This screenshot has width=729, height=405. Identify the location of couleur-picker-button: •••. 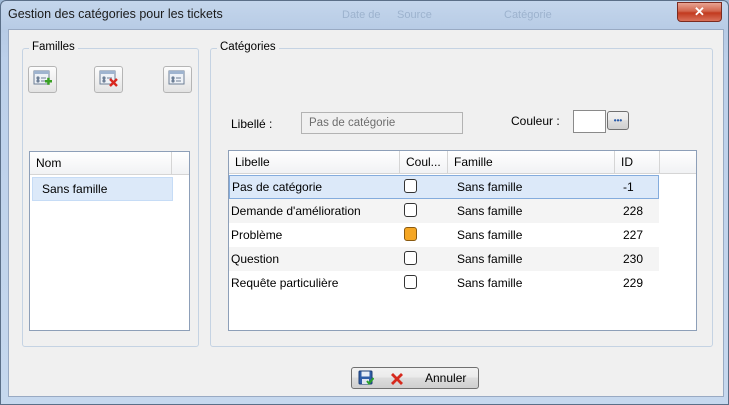
(618, 120).